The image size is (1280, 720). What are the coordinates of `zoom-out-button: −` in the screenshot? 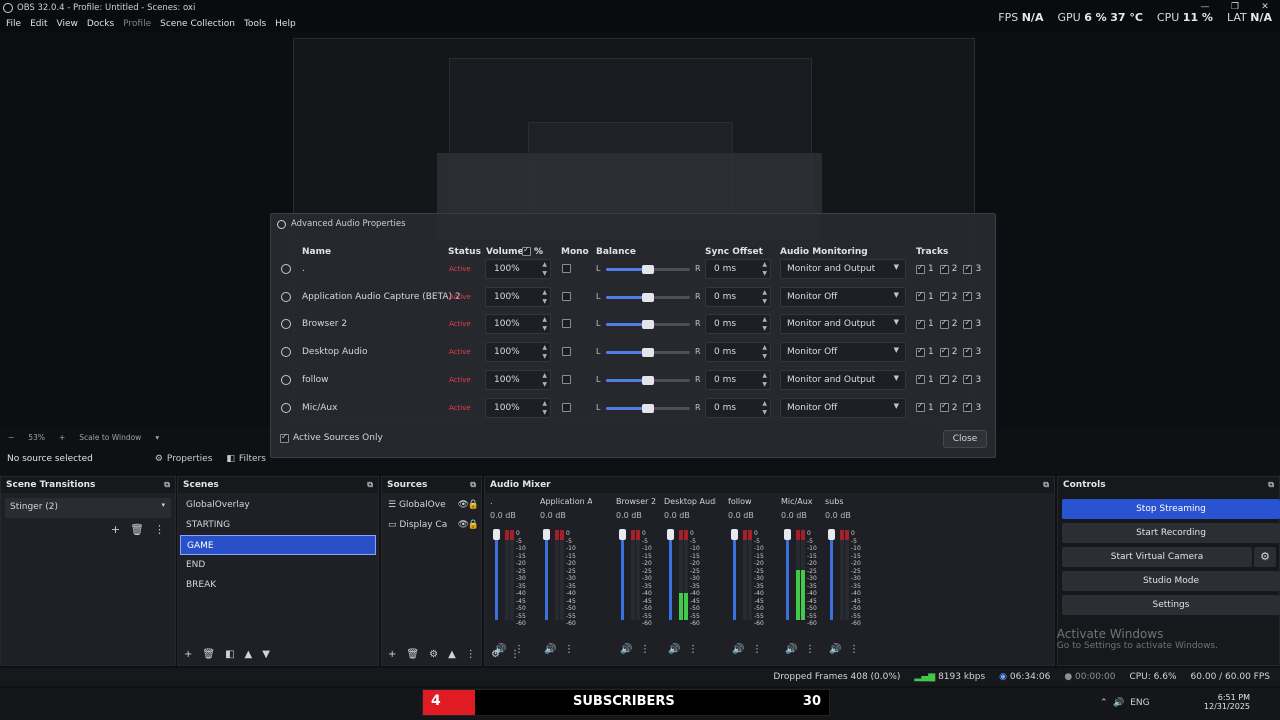 It's located at (11, 437).